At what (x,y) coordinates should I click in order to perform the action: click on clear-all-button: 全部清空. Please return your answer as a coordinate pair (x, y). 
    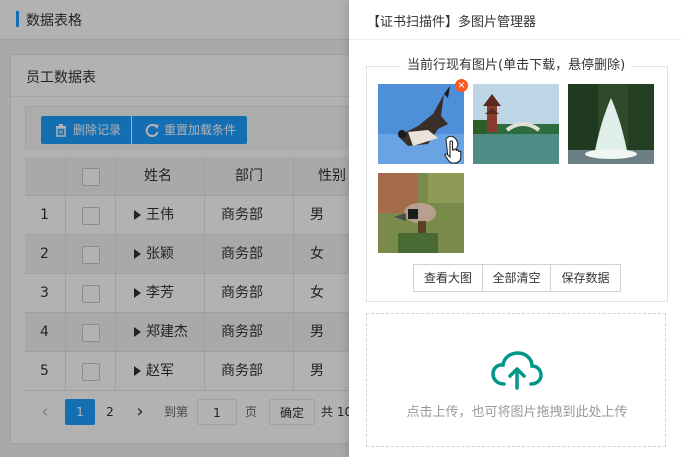
    Looking at the image, I should click on (516, 278).